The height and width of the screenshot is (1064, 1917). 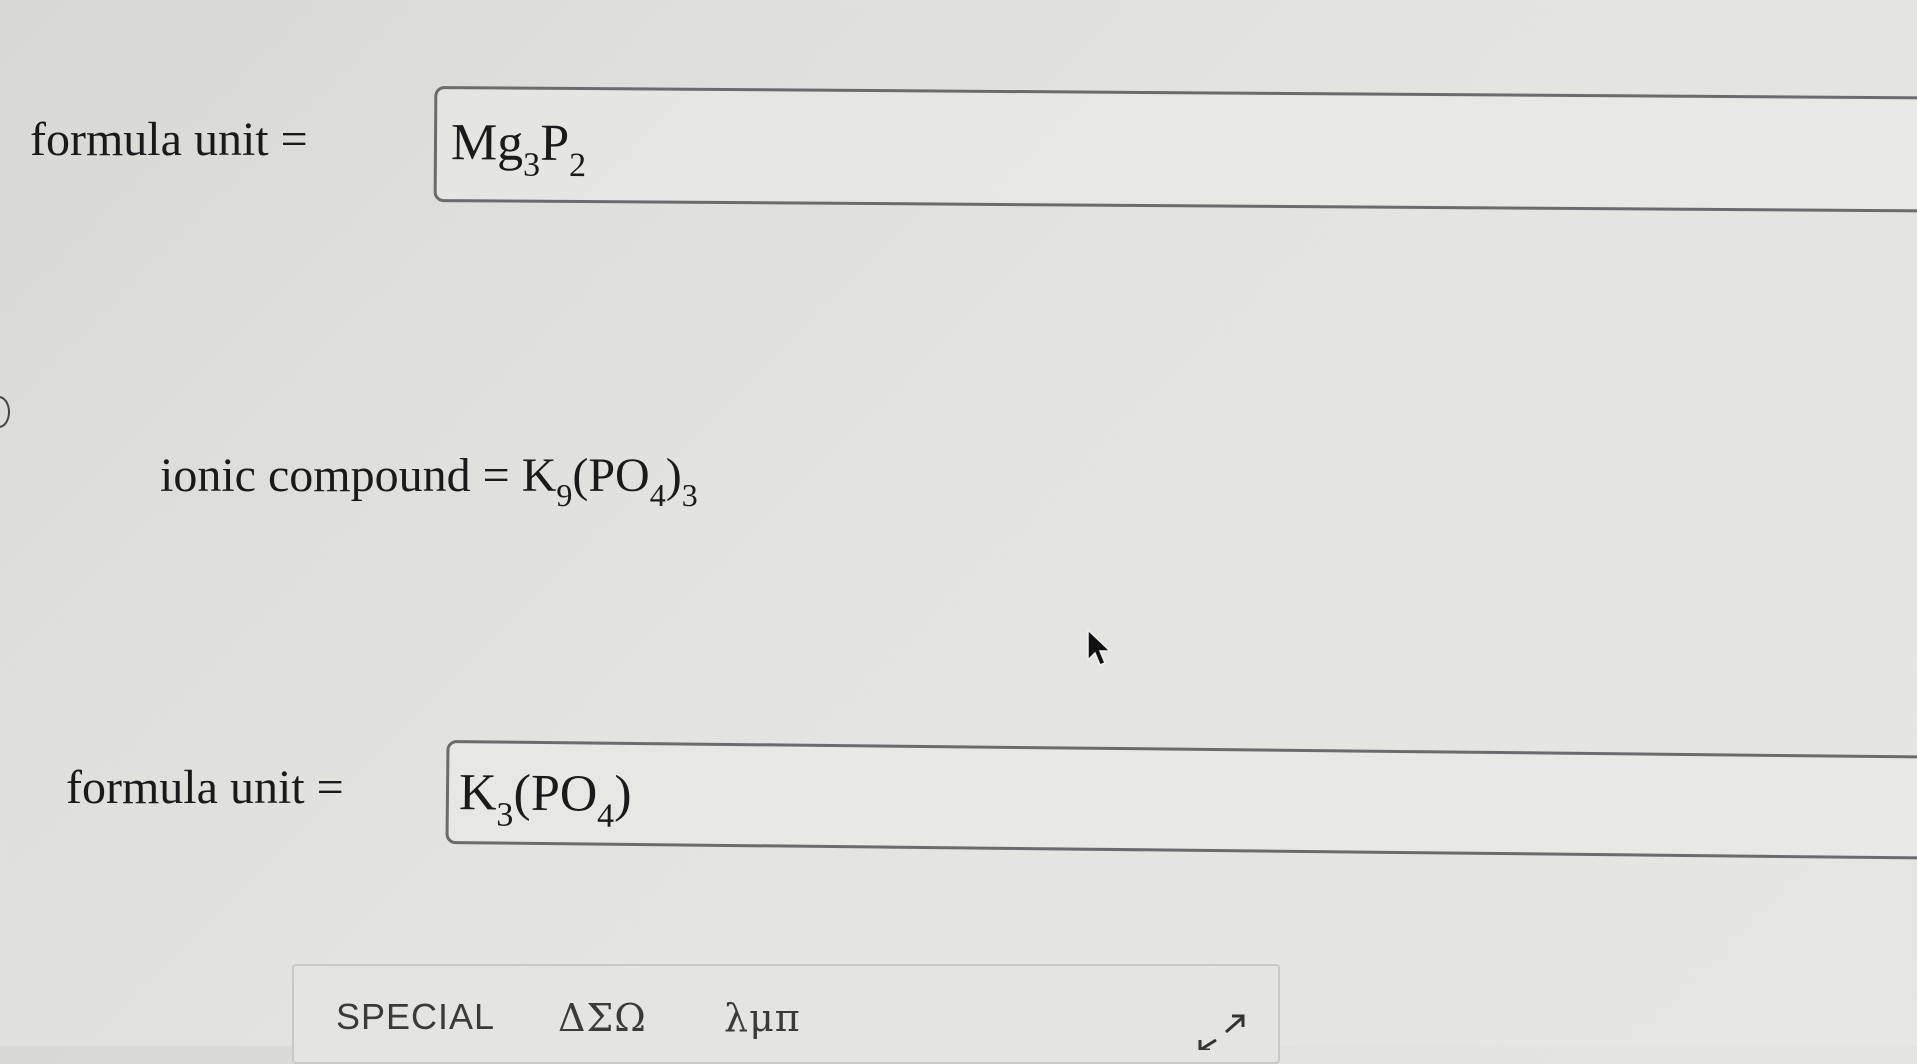 What do you see at coordinates (518, 149) in the screenshot?
I see `formula-unit-answer-1: Mg3P2` at bounding box center [518, 149].